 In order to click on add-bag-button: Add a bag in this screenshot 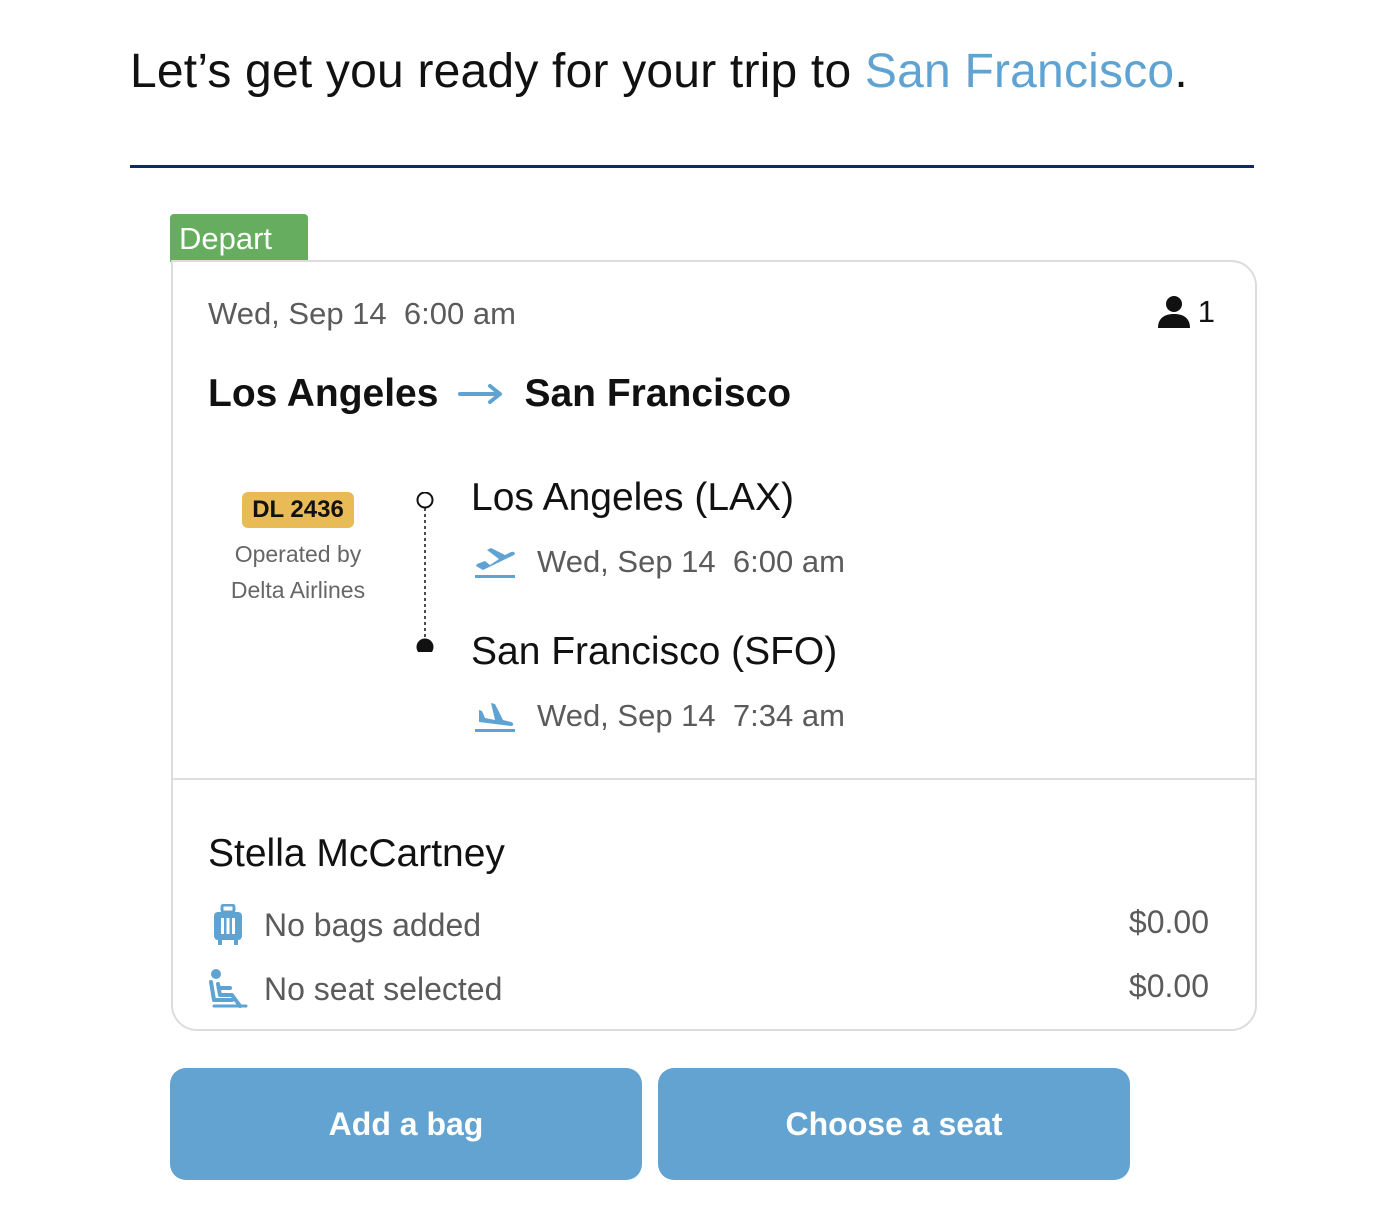, I will do `click(406, 1124)`.